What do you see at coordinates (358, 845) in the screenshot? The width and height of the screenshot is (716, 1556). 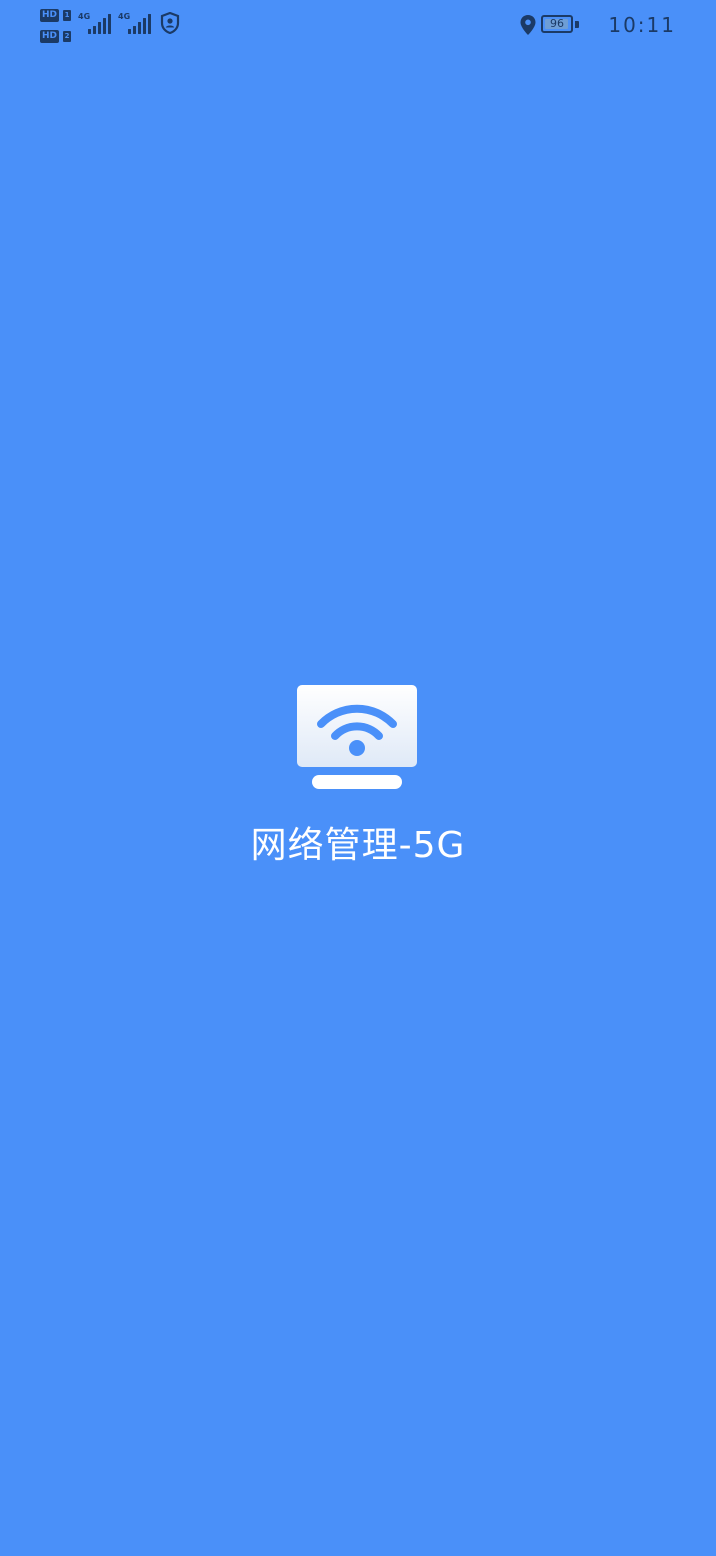 I see `app-title: 网络管理-5G` at bounding box center [358, 845].